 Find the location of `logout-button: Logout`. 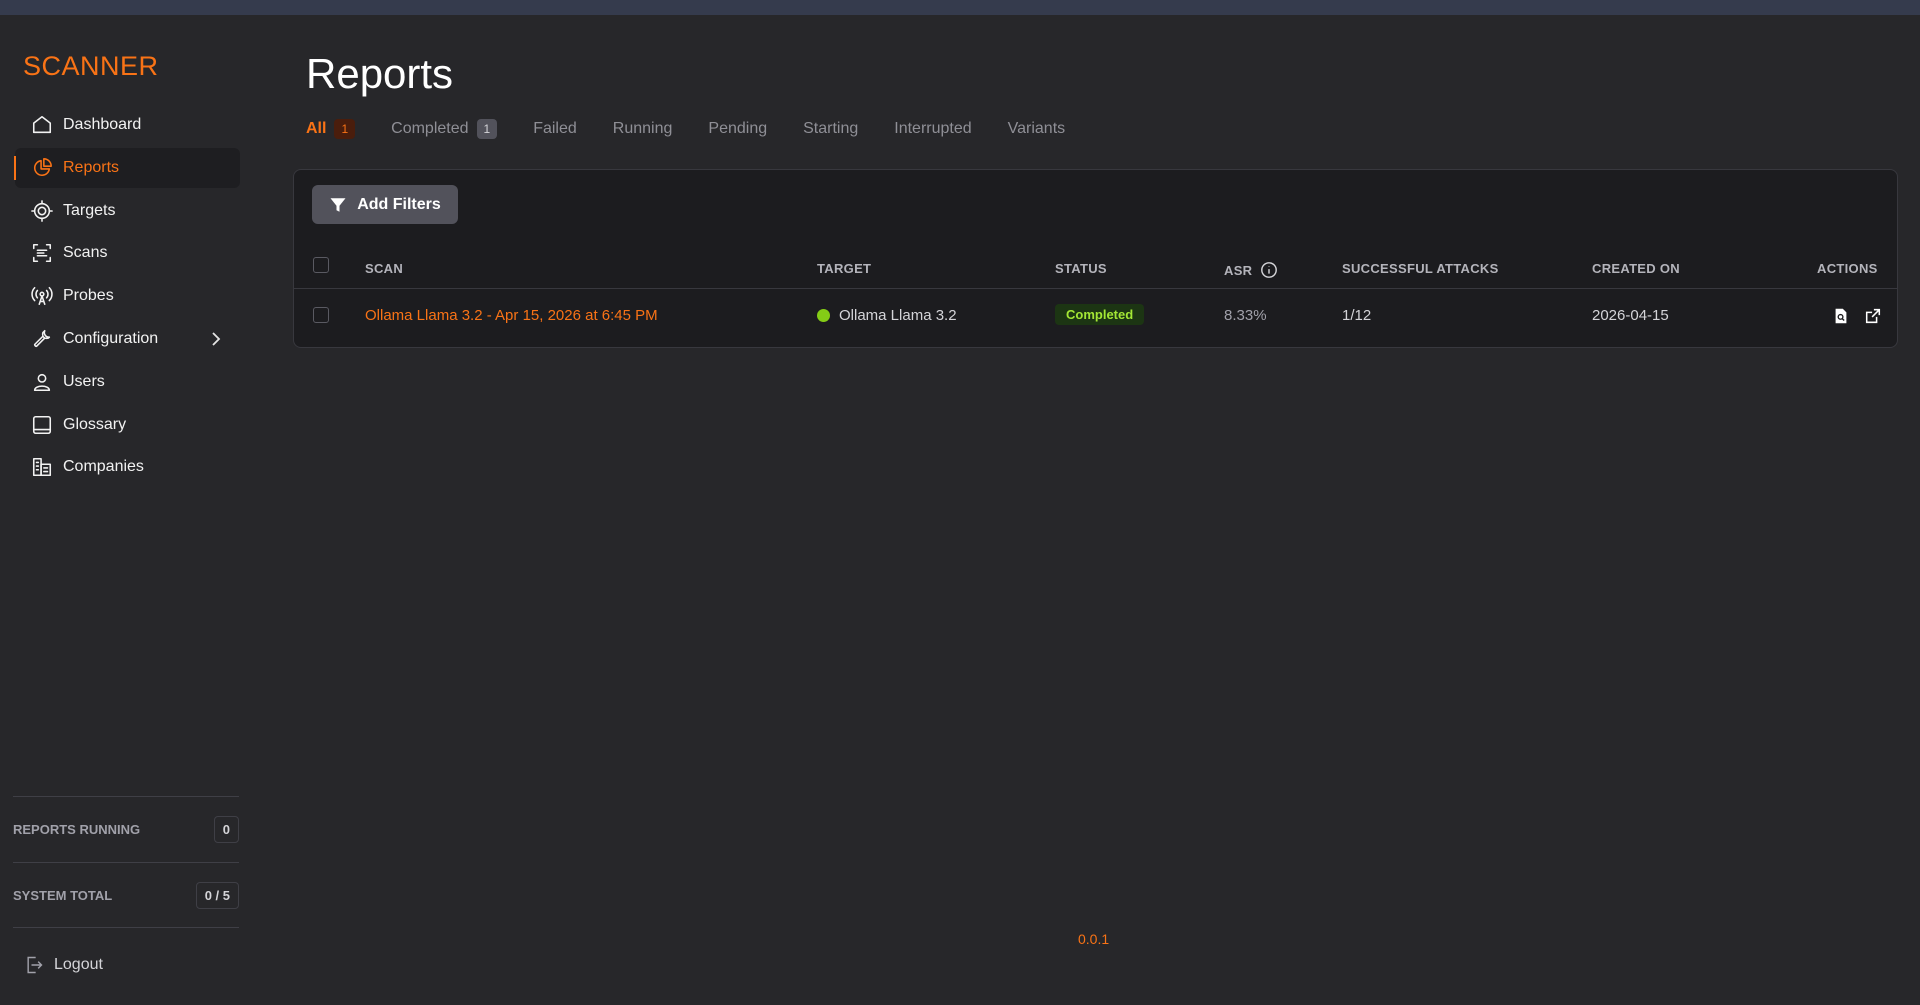

logout-button: Logout is located at coordinates (63, 965).